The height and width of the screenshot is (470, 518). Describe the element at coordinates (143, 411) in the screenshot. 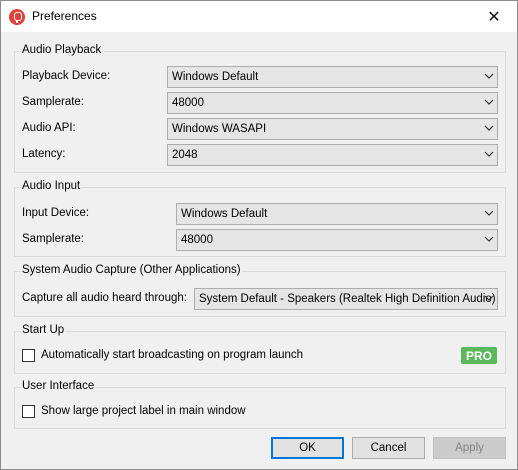

I see `large-label-label: Show large project label in main window` at that location.